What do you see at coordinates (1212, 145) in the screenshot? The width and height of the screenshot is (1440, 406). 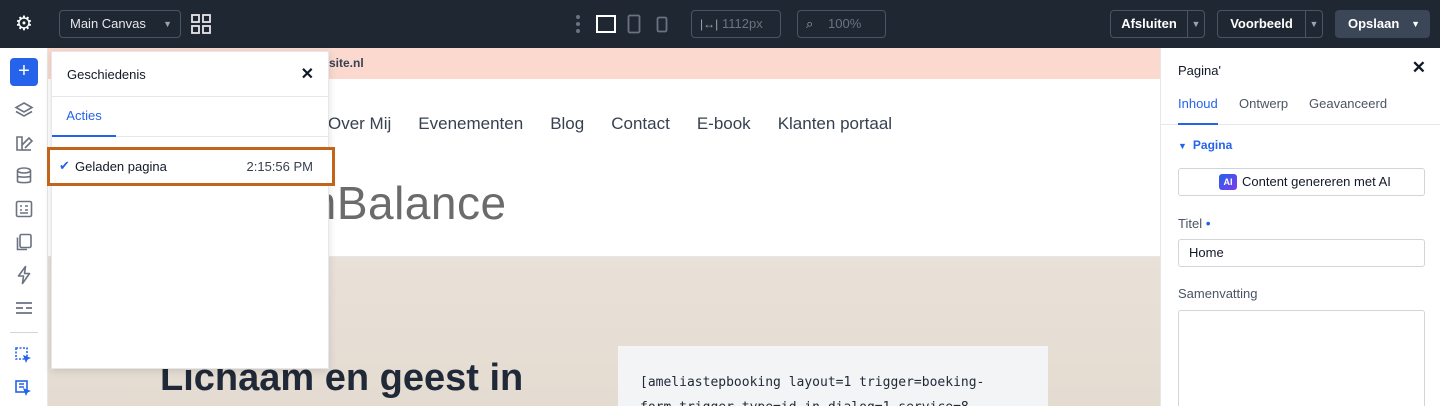 I see `section-pagina-label: Pagina` at bounding box center [1212, 145].